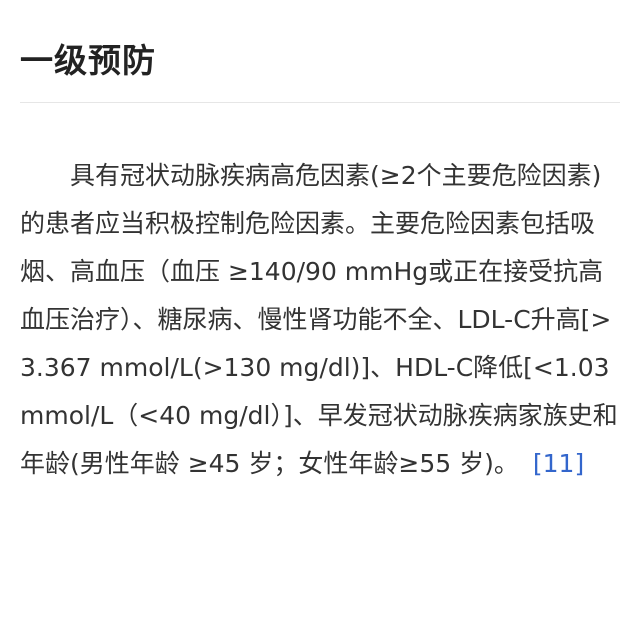 The image size is (640, 624). Describe the element at coordinates (320, 102) in the screenshot. I see `heading-divider` at that location.